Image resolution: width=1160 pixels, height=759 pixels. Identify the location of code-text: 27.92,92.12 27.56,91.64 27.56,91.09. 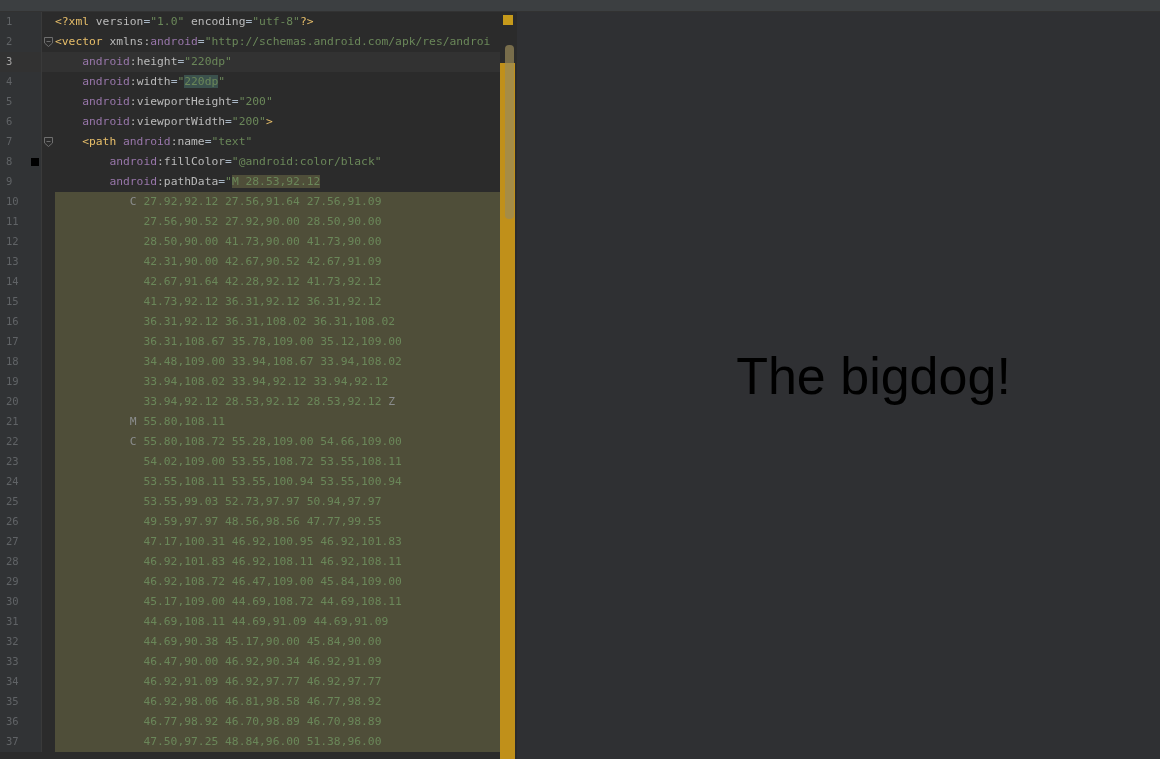
(262, 201).